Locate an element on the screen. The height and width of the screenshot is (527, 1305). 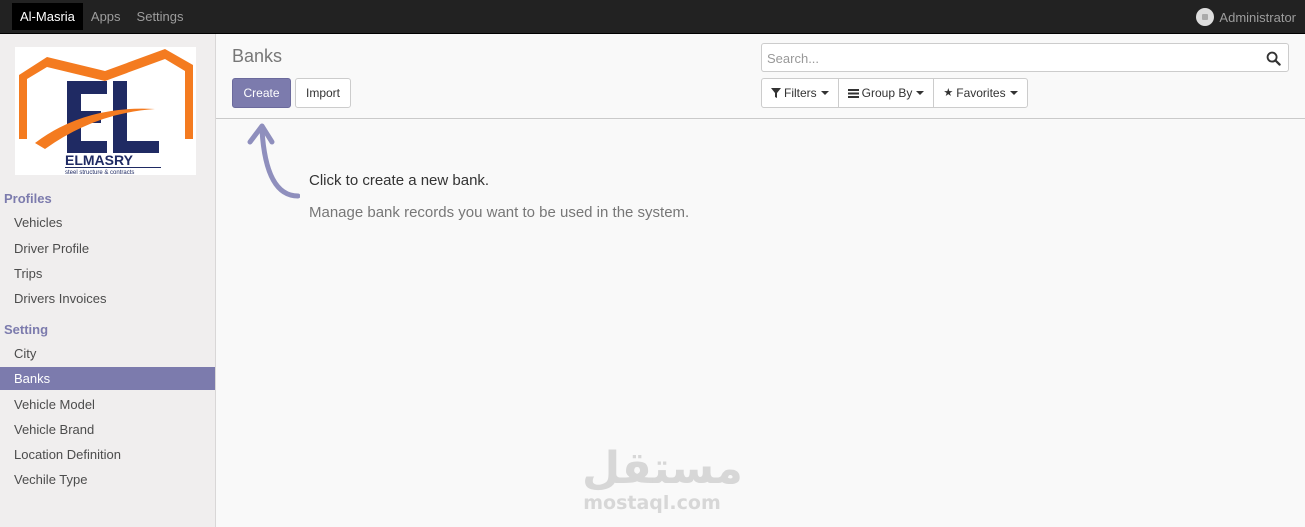
sidebar-item-vechile-type: Vechile Type is located at coordinates (107, 479).